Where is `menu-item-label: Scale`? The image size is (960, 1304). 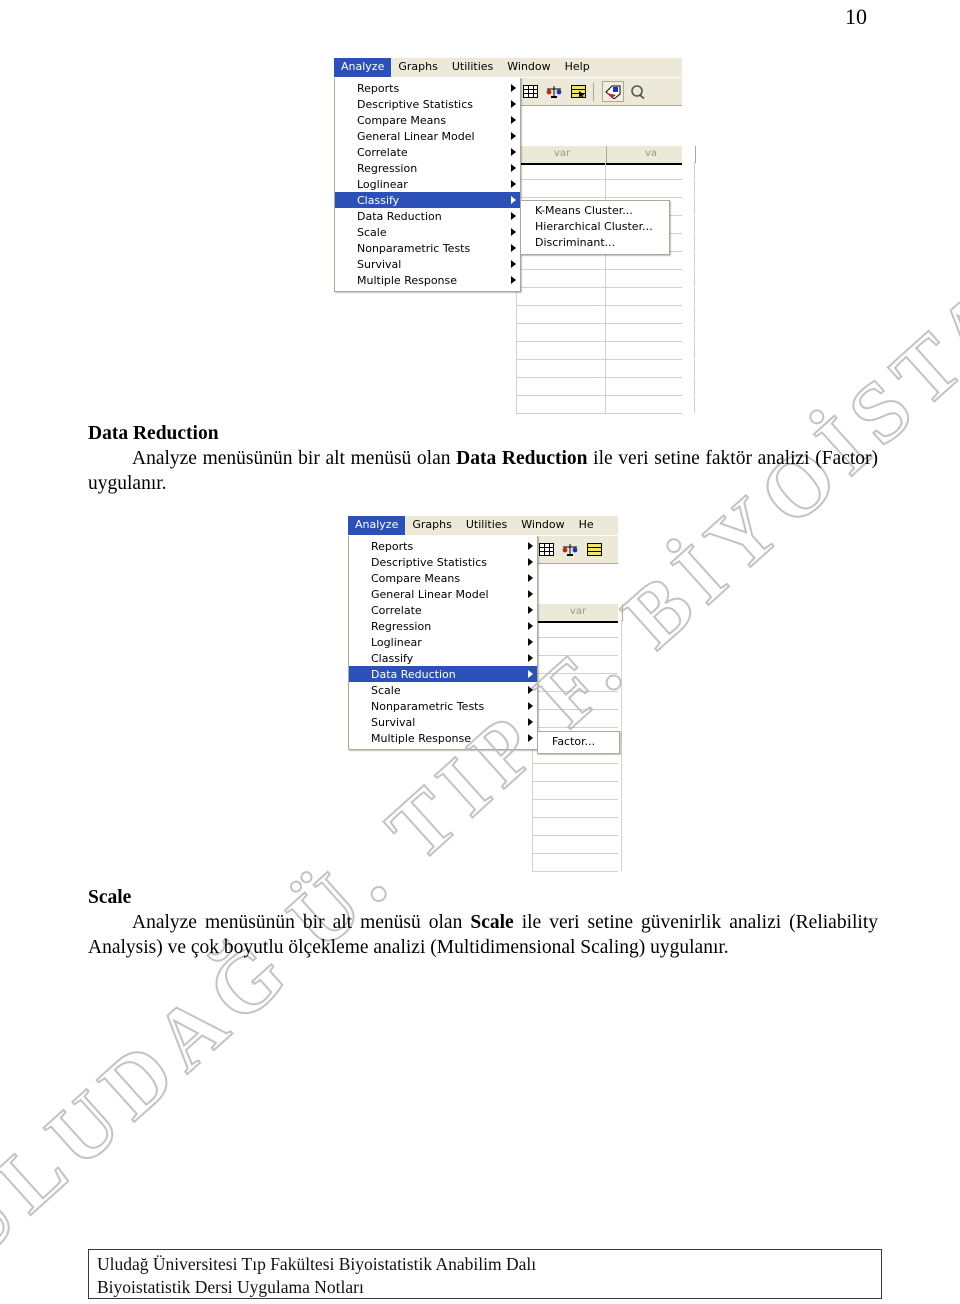 menu-item-label: Scale is located at coordinates (372, 232).